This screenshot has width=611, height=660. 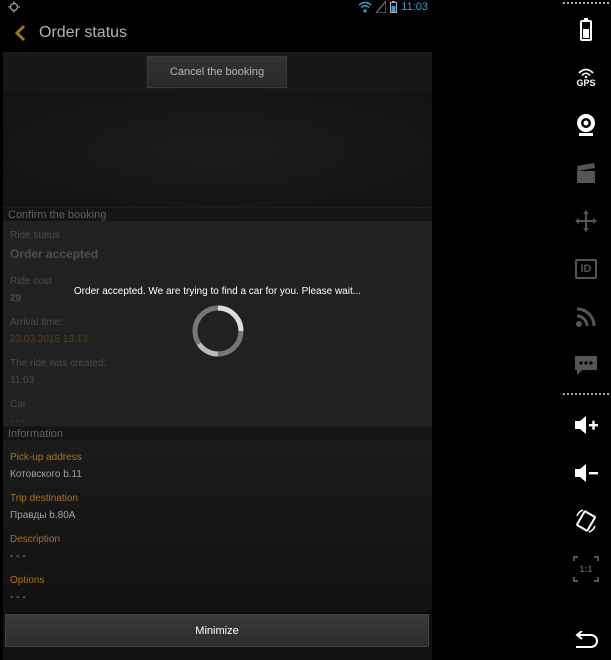 I want to click on battery-status-icon, so click(x=394, y=7).